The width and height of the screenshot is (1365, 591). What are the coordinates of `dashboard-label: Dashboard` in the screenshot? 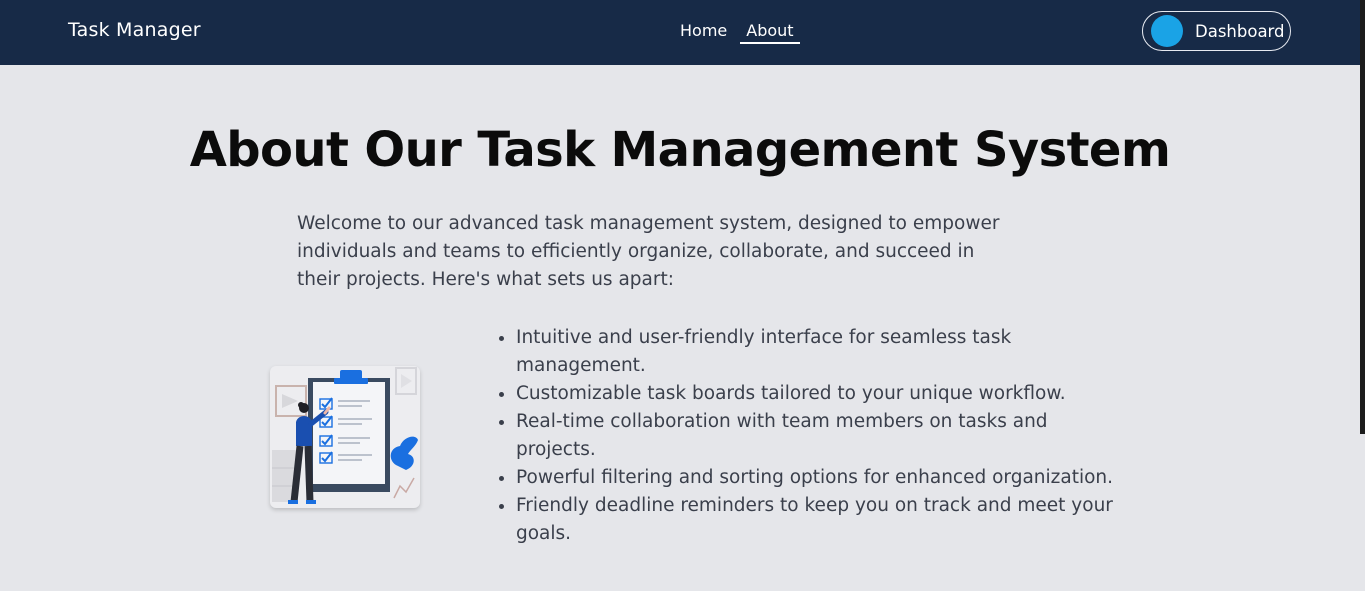 It's located at (1240, 31).